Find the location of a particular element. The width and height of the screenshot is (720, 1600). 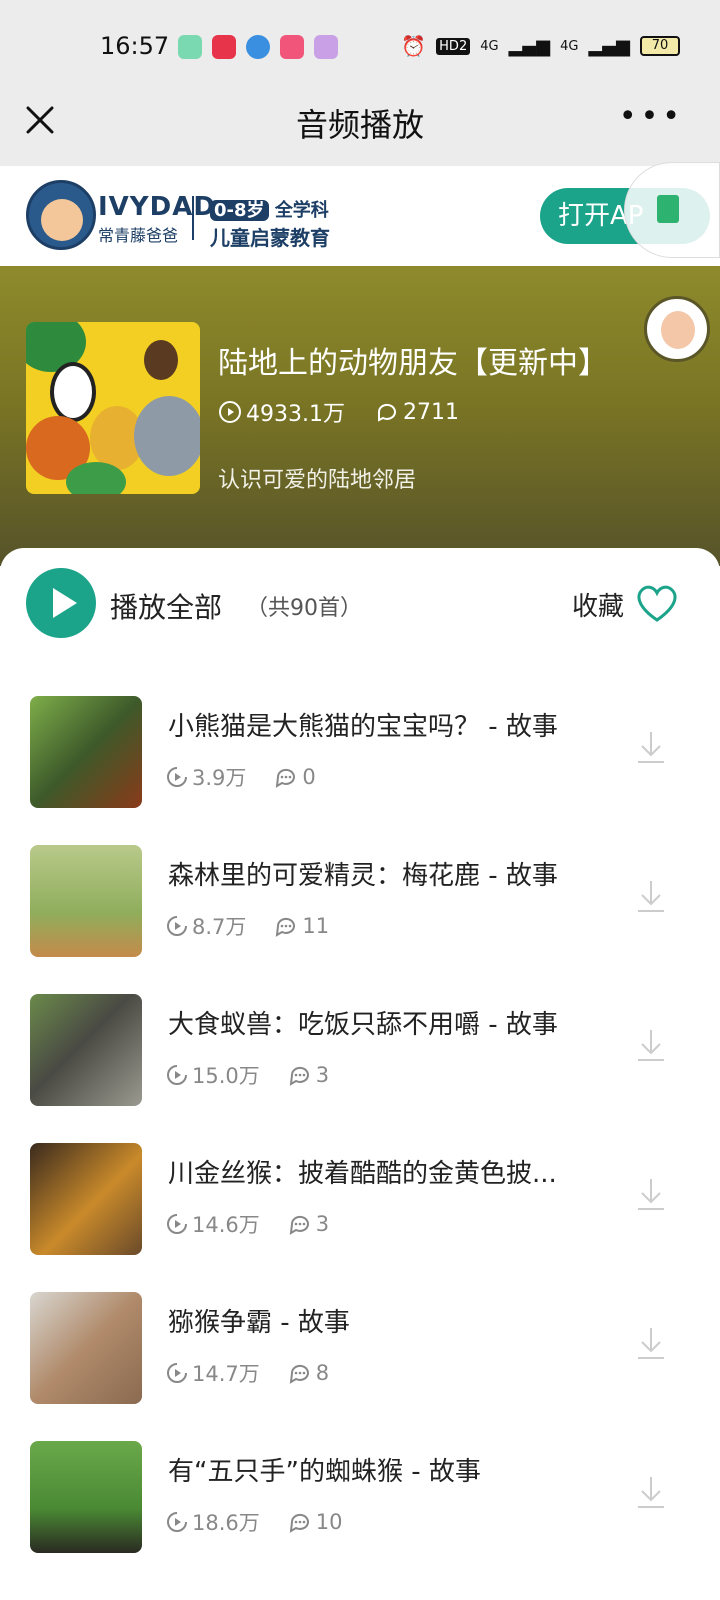

track-item-spider-monkey: 有“五只手”的蜘蛛猴 - 故事 18.6万 10 is located at coordinates (360, 1511).